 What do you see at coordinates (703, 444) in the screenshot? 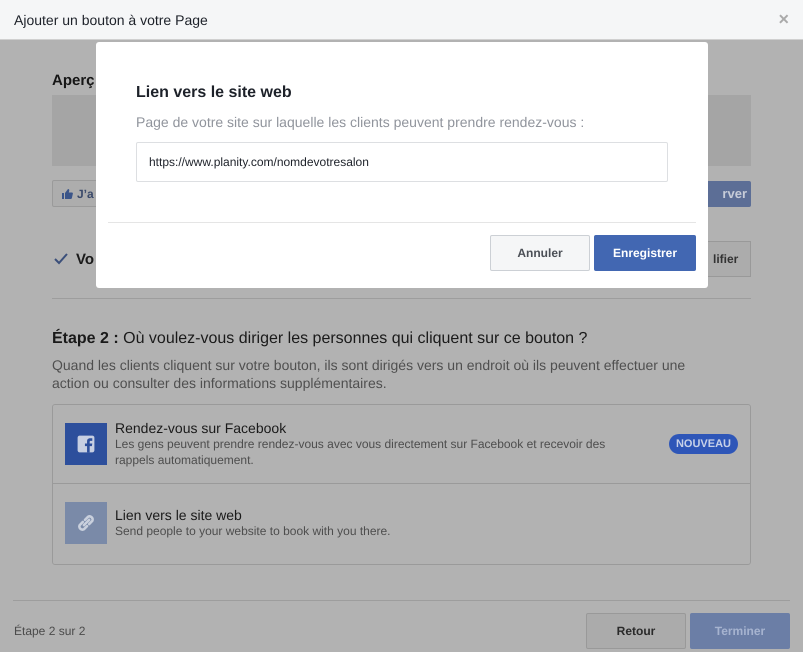
I see `new-badge: NOUVEAU` at bounding box center [703, 444].